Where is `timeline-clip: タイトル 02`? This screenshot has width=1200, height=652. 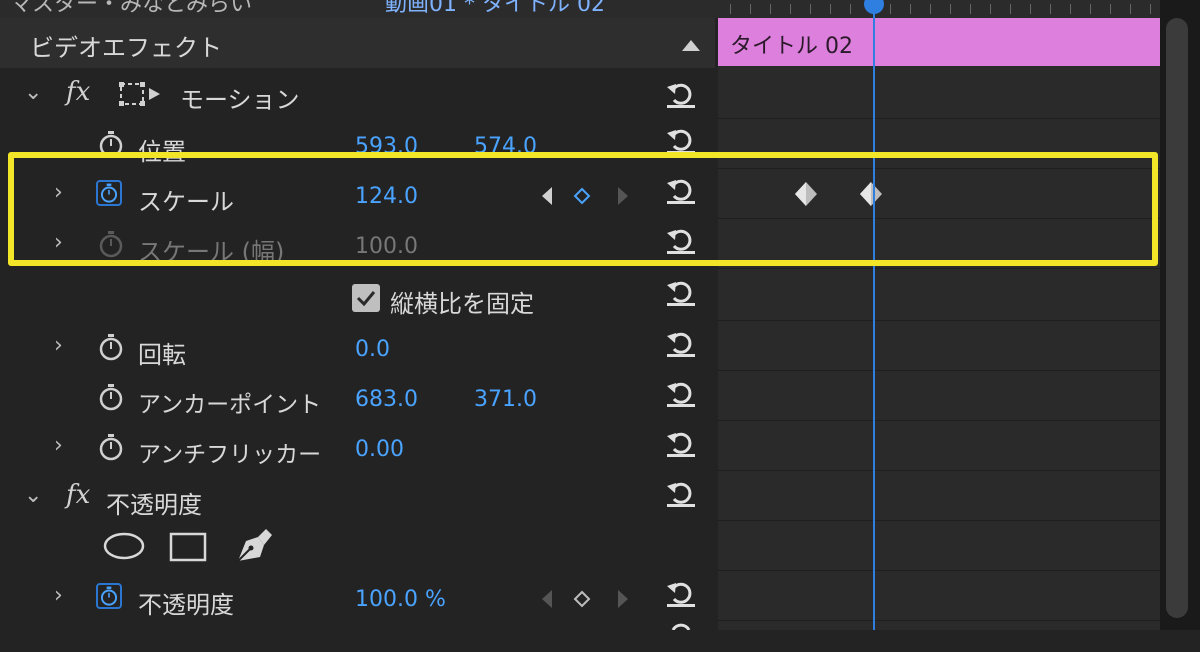
timeline-clip: タイトル 02 is located at coordinates (939, 42).